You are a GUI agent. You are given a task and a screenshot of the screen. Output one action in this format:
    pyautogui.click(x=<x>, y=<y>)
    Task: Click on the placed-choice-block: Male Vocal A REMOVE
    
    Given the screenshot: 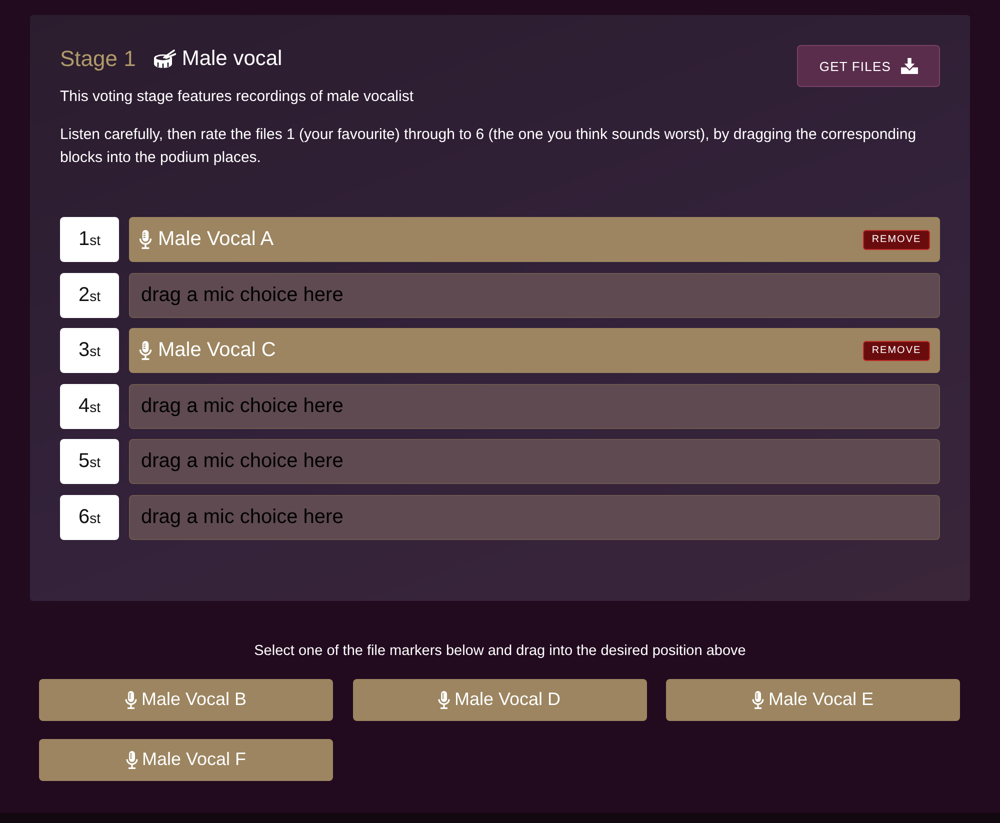 What is the action you would take?
    pyautogui.click(x=534, y=239)
    